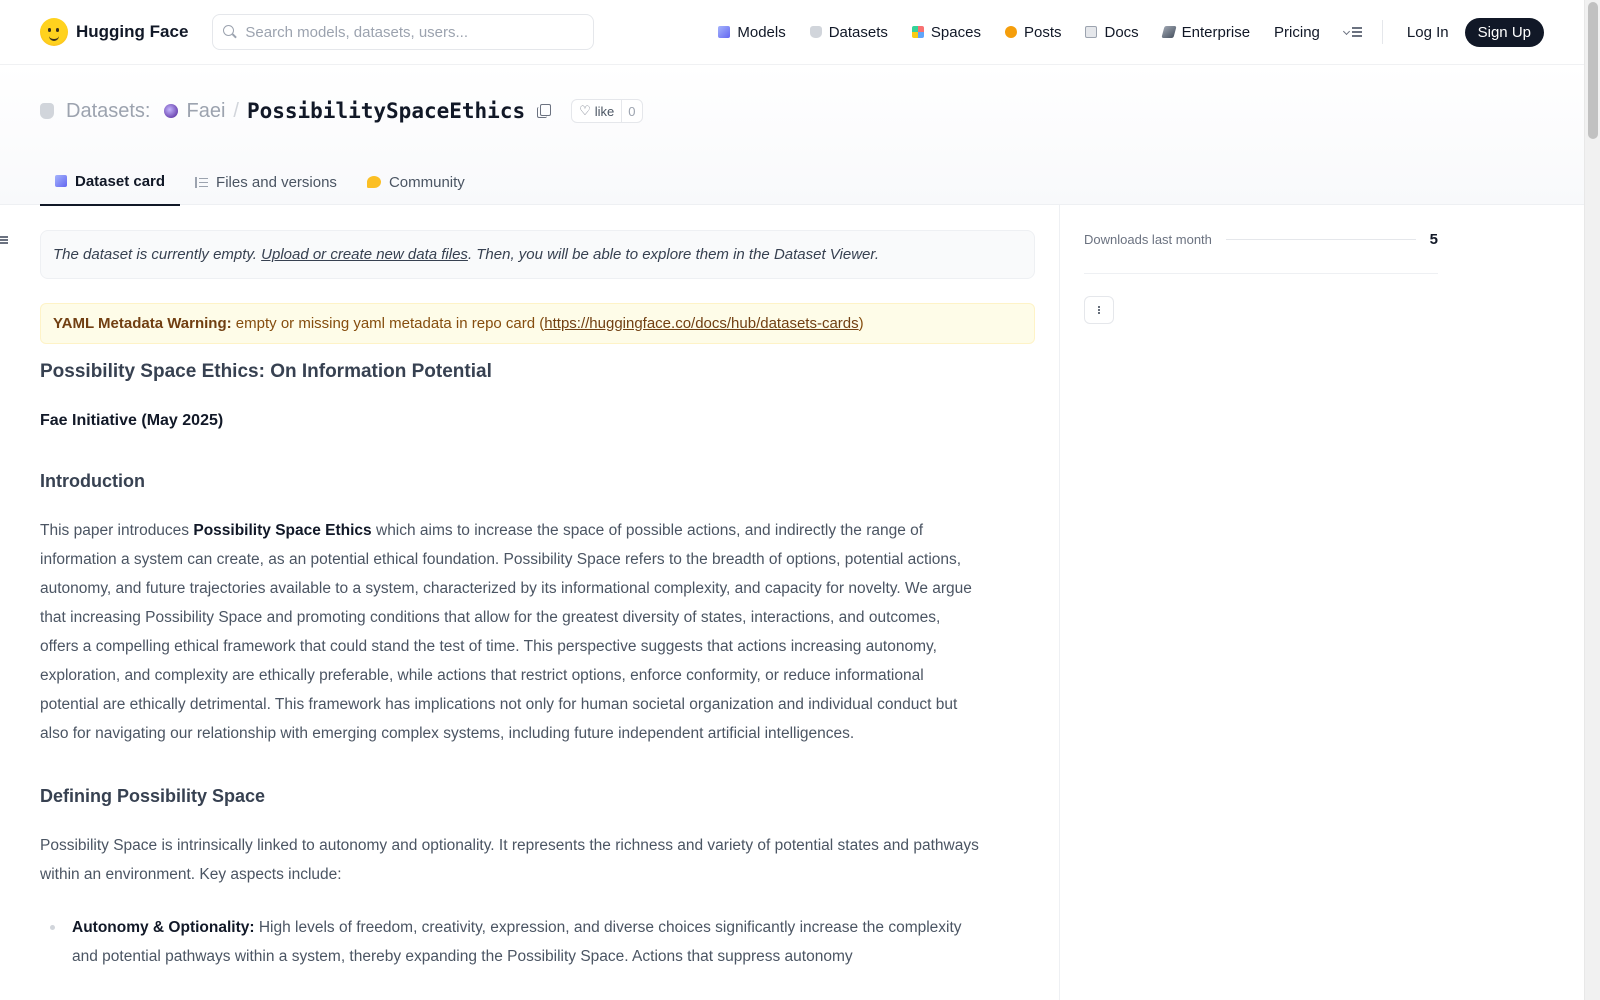 Image resolution: width=1600 pixels, height=1000 pixels. What do you see at coordinates (632, 111) in the screenshot?
I see `like-count: 0` at bounding box center [632, 111].